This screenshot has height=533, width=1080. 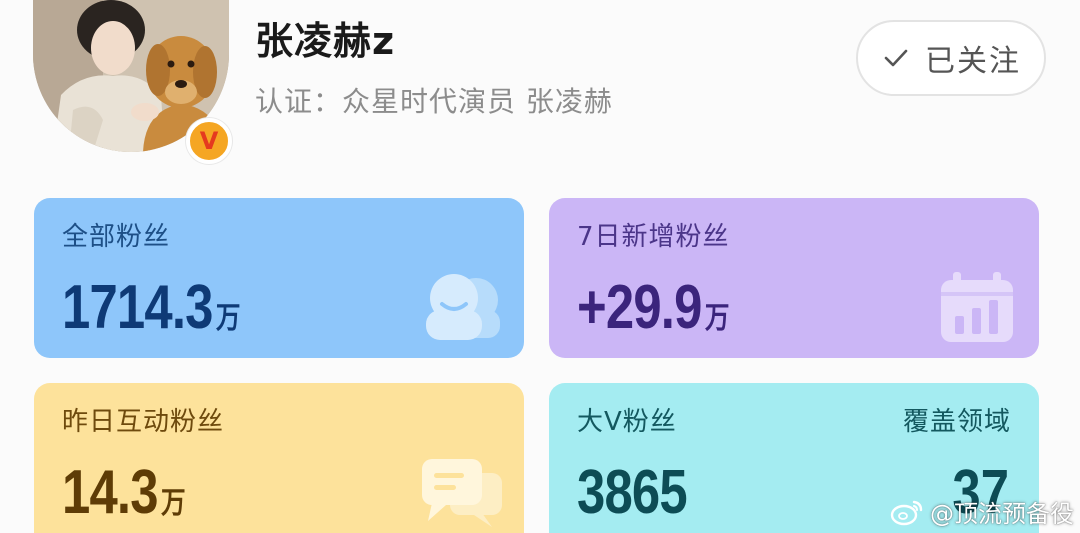 I want to click on stat-card-new-fans-7d: 7日新增粉丝 +29.9 万, so click(x=794, y=278).